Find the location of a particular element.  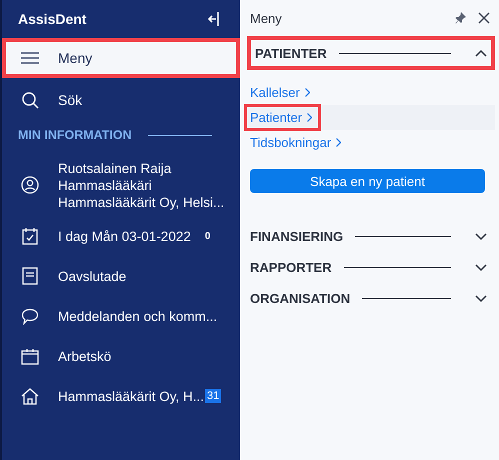

document-icon is located at coordinates (30, 276).